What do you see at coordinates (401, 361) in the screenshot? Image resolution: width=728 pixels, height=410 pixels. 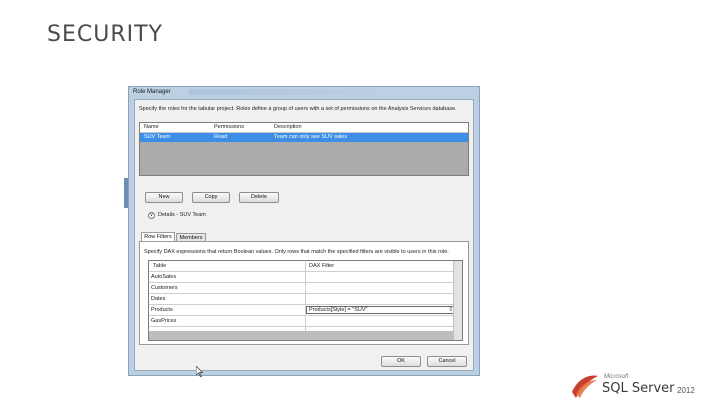 I see `ok-button: OK` at bounding box center [401, 361].